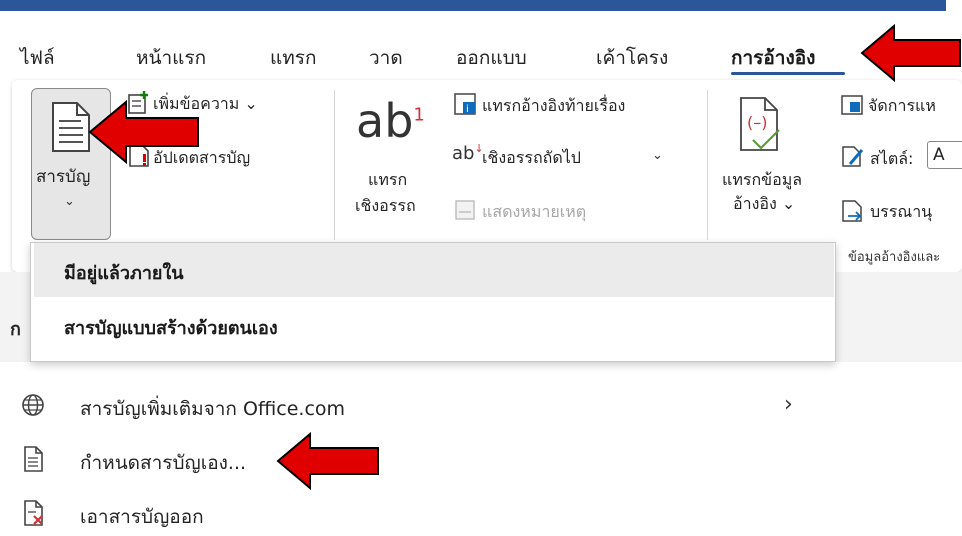 This screenshot has width=962, height=536. What do you see at coordinates (762, 180) in the screenshot?
I see `insert-citation-label-1: แทรกข้อมูล` at bounding box center [762, 180].